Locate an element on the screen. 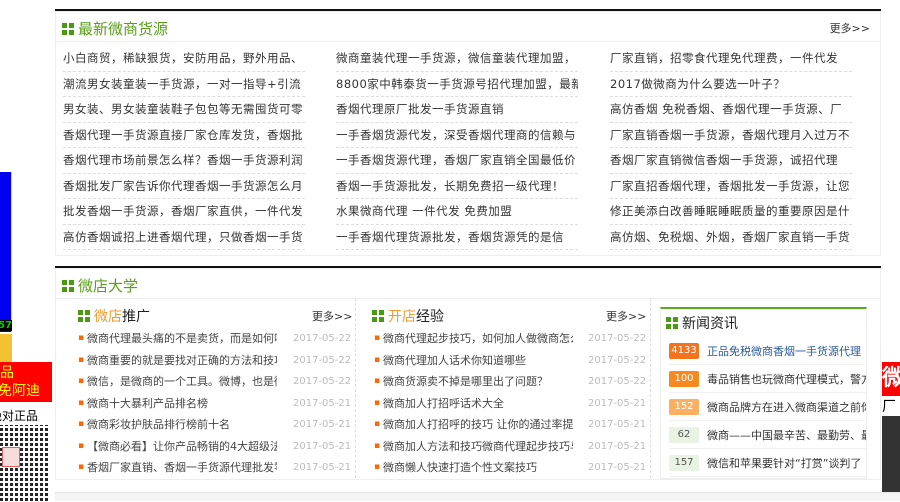 The height and width of the screenshot is (502, 900). list-item: 香烟代理一手货源直接厂家仓库发货，香烟批 is located at coordinates (184, 135).